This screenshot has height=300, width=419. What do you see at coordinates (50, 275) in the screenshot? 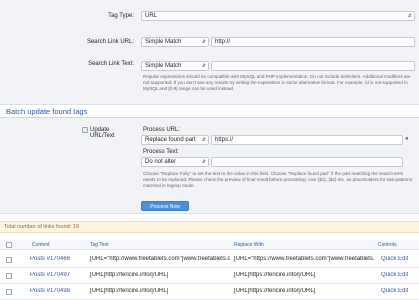
I see `row-content-link: Posts #170497` at bounding box center [50, 275].